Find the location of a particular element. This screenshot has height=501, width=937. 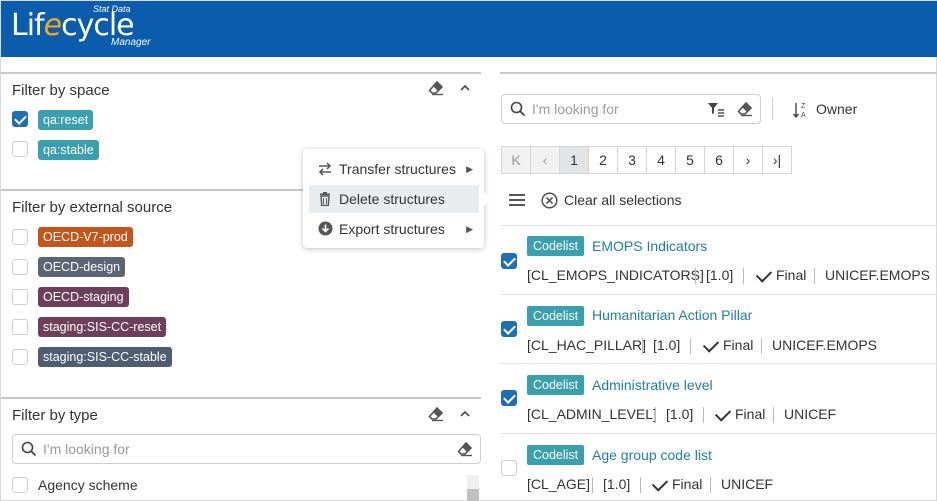

svg-text: Z is located at coordinates (803, 106).